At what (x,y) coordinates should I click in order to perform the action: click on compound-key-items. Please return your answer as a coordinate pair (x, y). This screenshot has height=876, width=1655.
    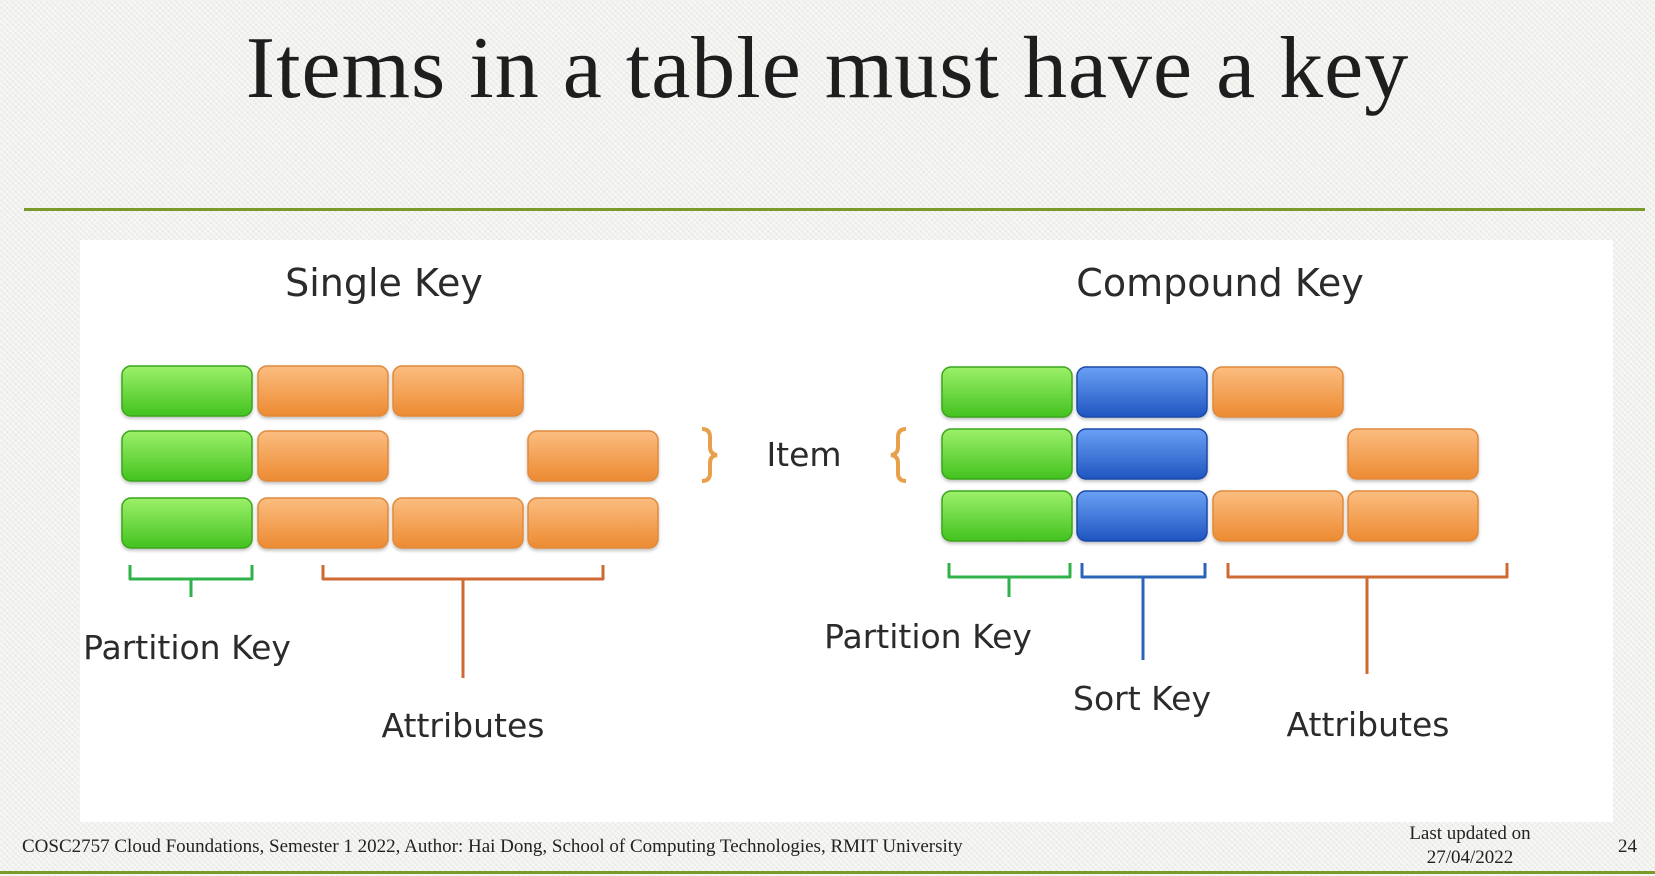
    Looking at the image, I should click on (1210, 454).